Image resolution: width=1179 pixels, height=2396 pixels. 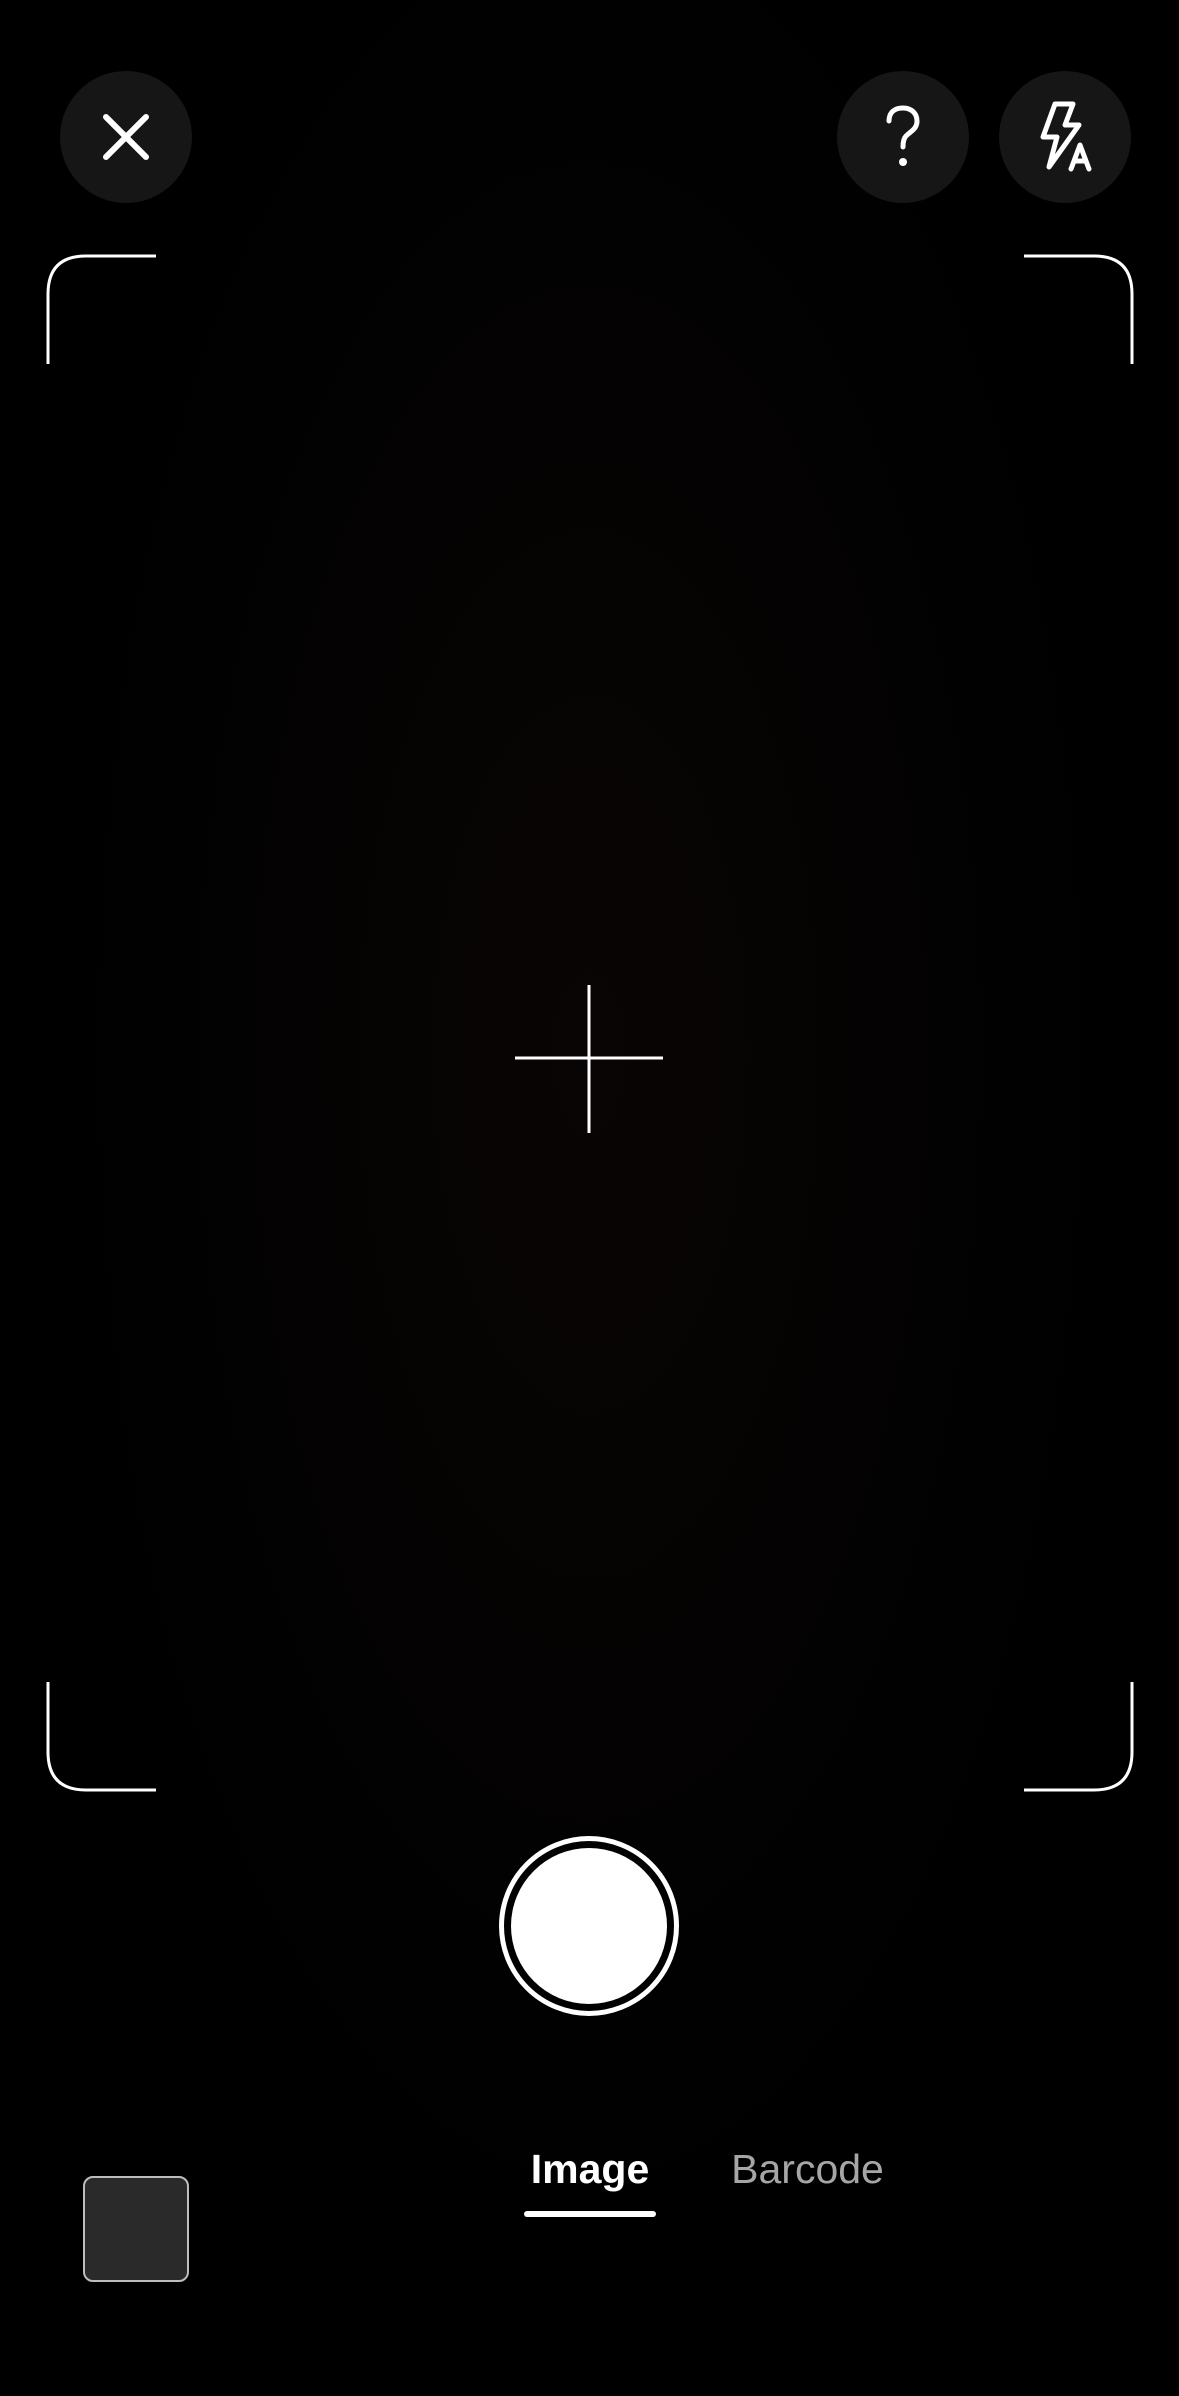 I want to click on tab-barcode: Barcode, so click(x=807, y=2182).